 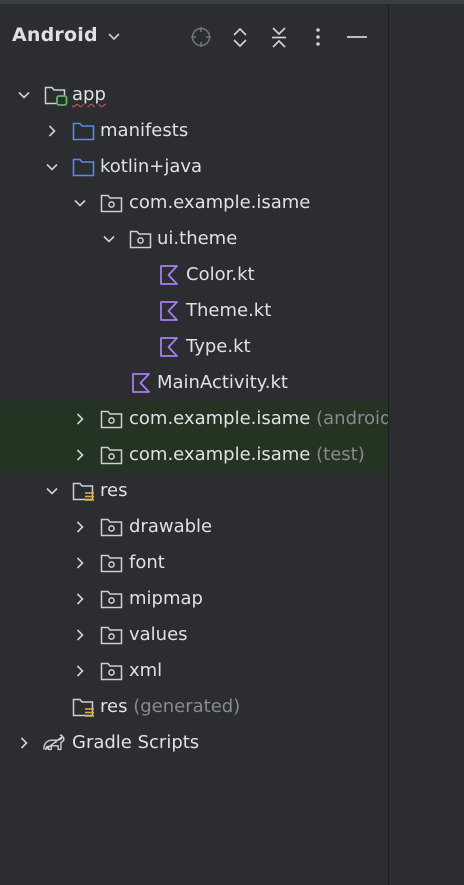 I want to click on folder-icon, so click(x=83, y=131).